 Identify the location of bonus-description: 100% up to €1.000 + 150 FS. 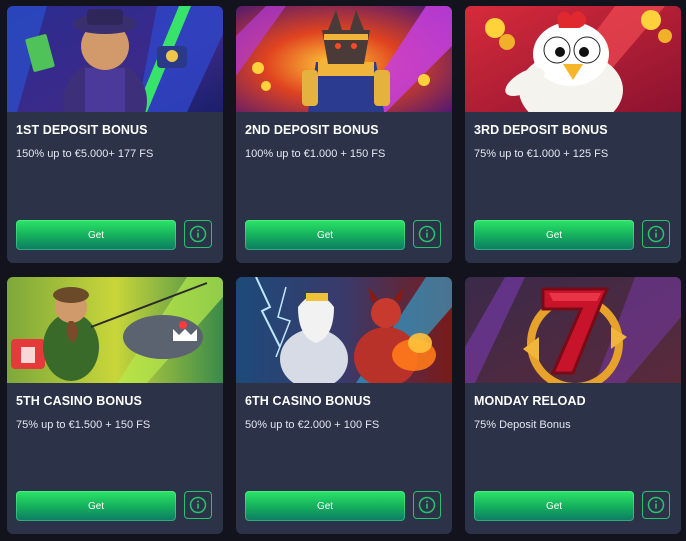
(315, 154).